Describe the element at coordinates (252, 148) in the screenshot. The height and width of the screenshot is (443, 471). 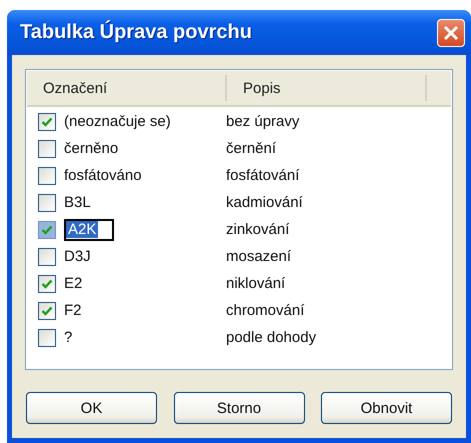
I see `table-cell-text: černění` at that location.